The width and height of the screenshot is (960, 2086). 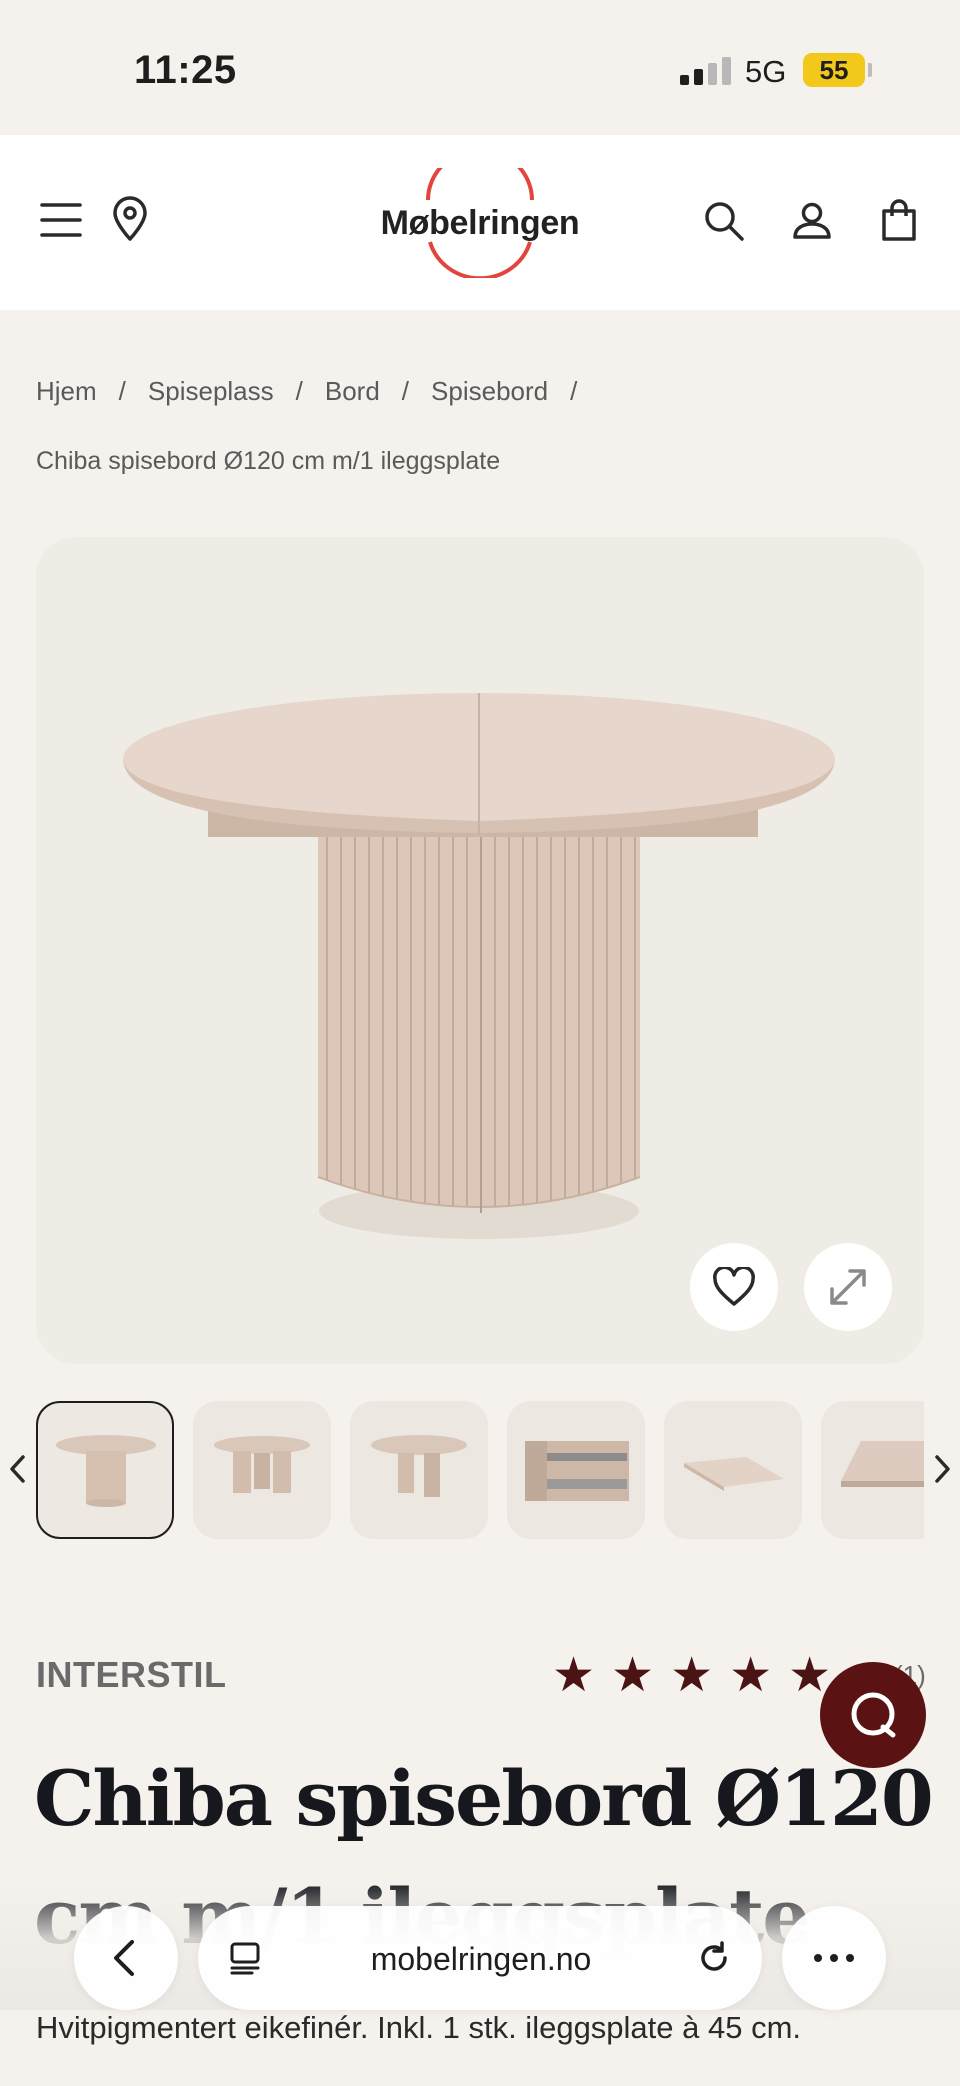 I want to click on product-brand: INTERSTIL, so click(x=131, y=1675).